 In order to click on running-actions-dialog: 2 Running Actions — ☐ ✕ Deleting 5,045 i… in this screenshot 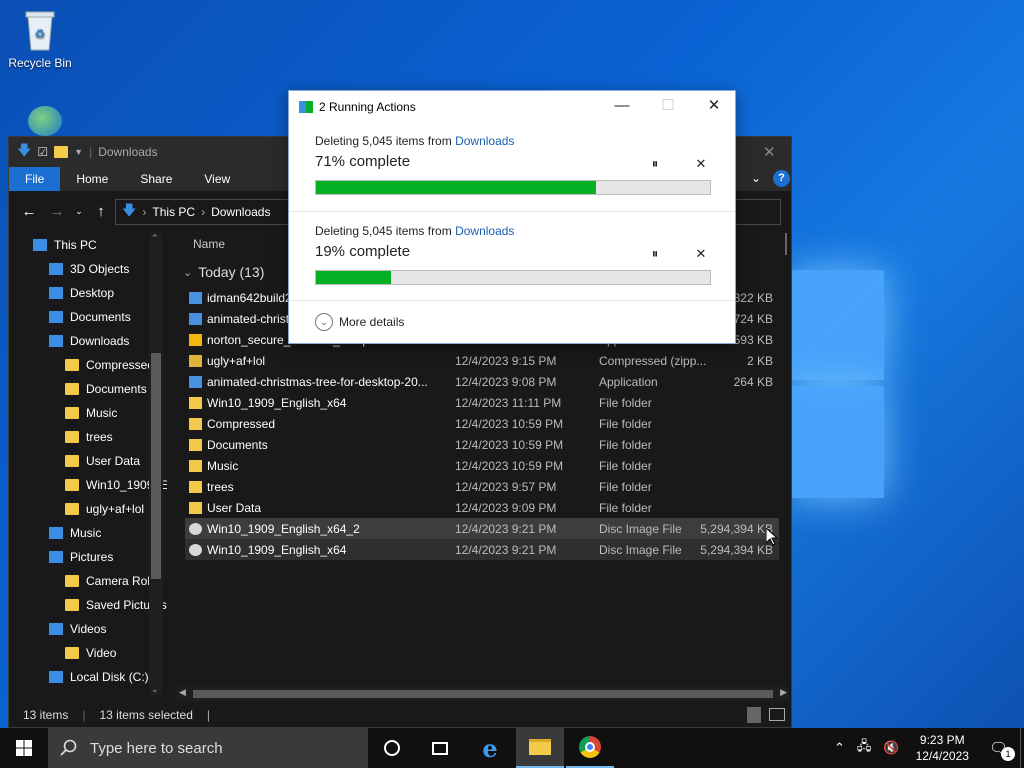, I will do `click(512, 217)`.